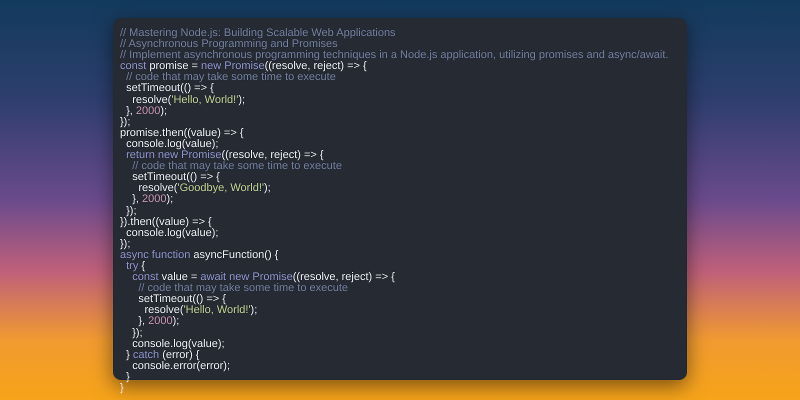 Image resolution: width=800 pixels, height=400 pixels. Describe the element at coordinates (166, 222) in the screenshot. I see `code-line: }).then((value) => {` at that location.